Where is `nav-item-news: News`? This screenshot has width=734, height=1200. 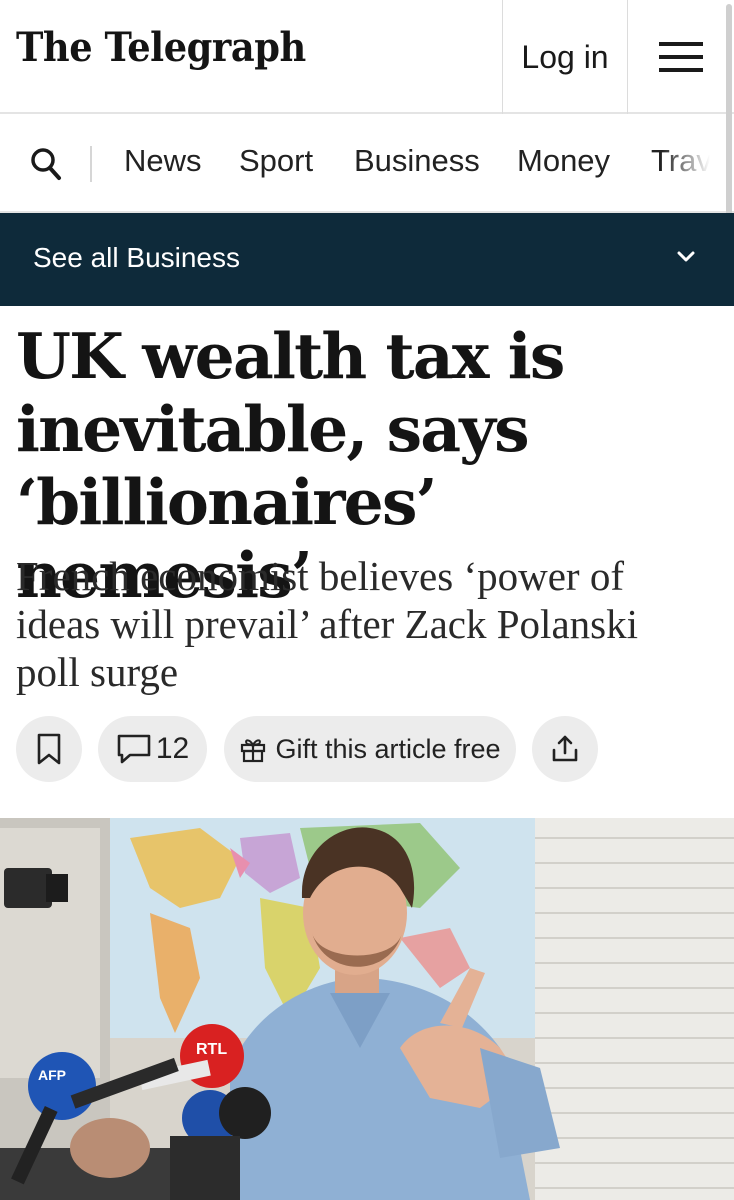
nav-item-news: News is located at coordinates (163, 161).